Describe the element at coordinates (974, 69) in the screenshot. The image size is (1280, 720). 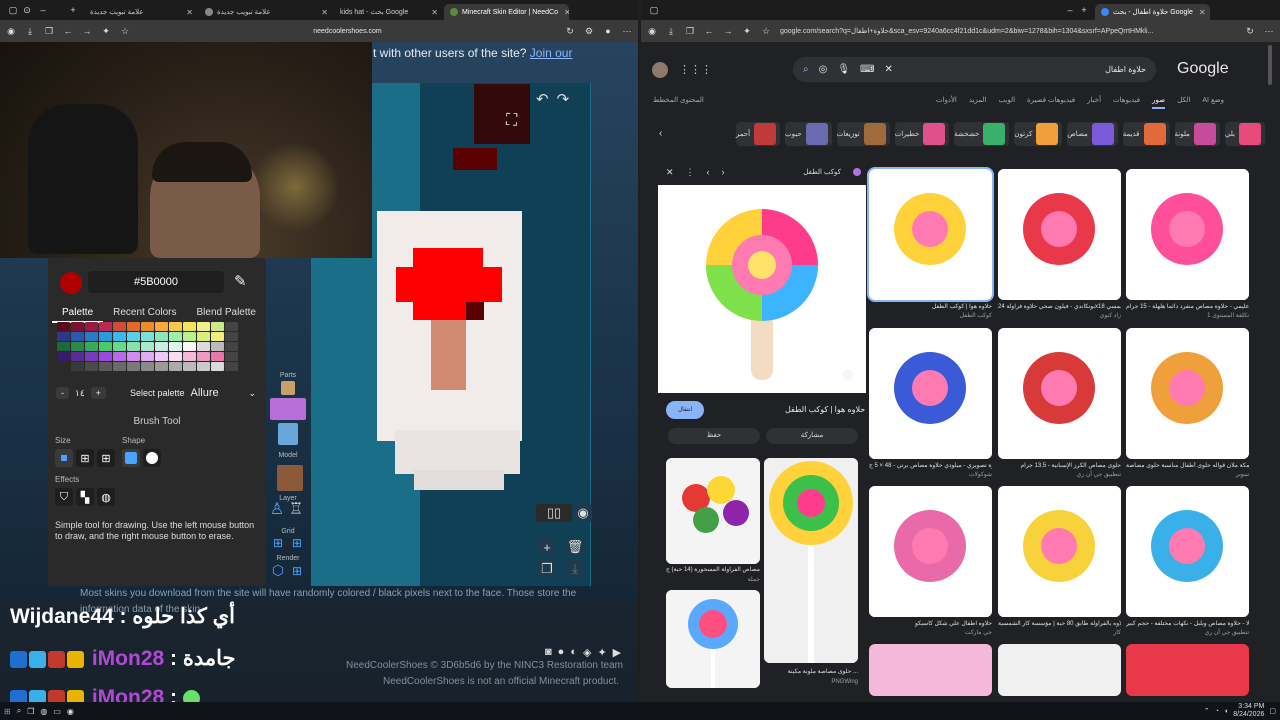
I see `search-box: ⌕ ◎ 🎙 ⌨ ✕ حلاوة اطفال` at that location.